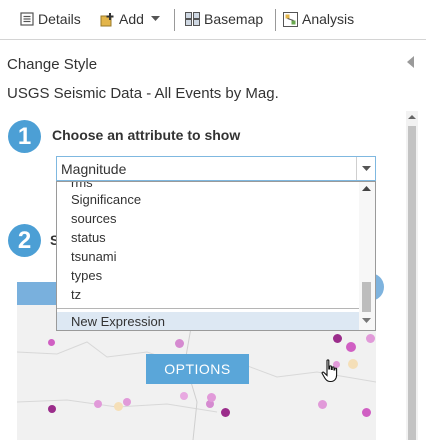 The image size is (426, 440). I want to click on step-1-badge: 1, so click(24, 136).